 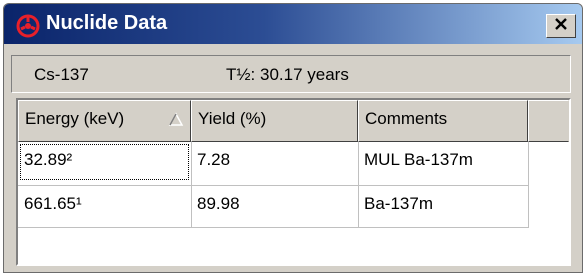 I want to click on column-header-comments: Comments, so click(x=443, y=121).